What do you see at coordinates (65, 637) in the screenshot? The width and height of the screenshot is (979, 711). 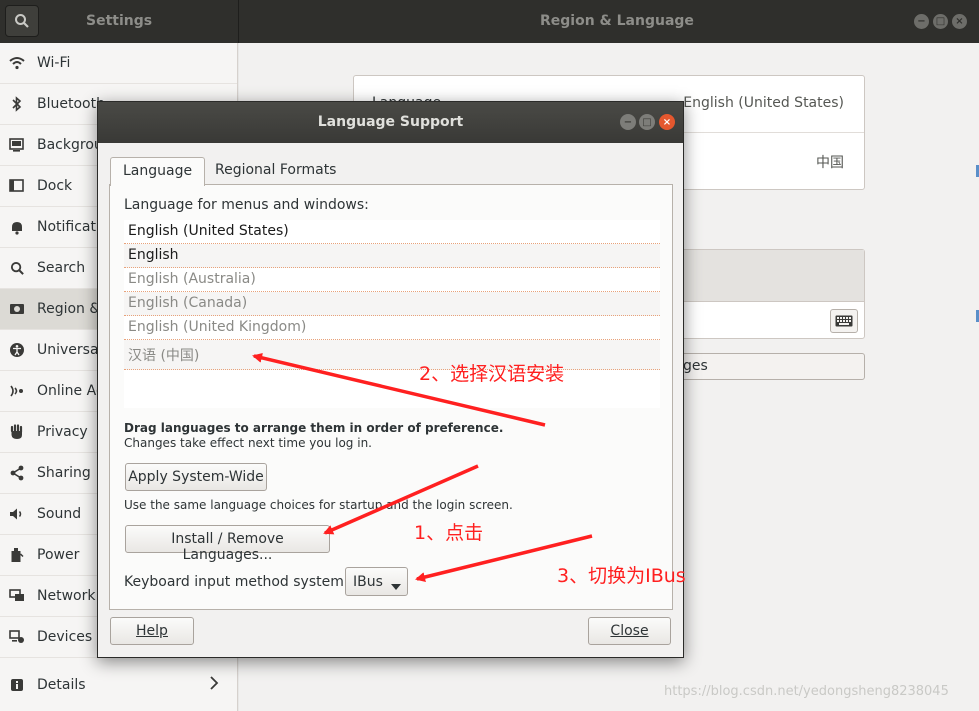 I see `sidebar-item-label: Devices` at bounding box center [65, 637].